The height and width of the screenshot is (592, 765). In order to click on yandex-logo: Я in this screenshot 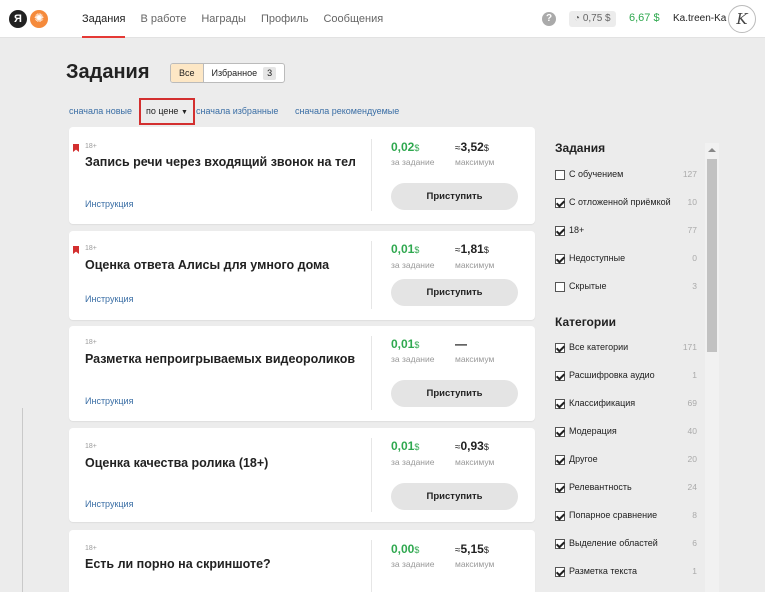, I will do `click(18, 19)`.